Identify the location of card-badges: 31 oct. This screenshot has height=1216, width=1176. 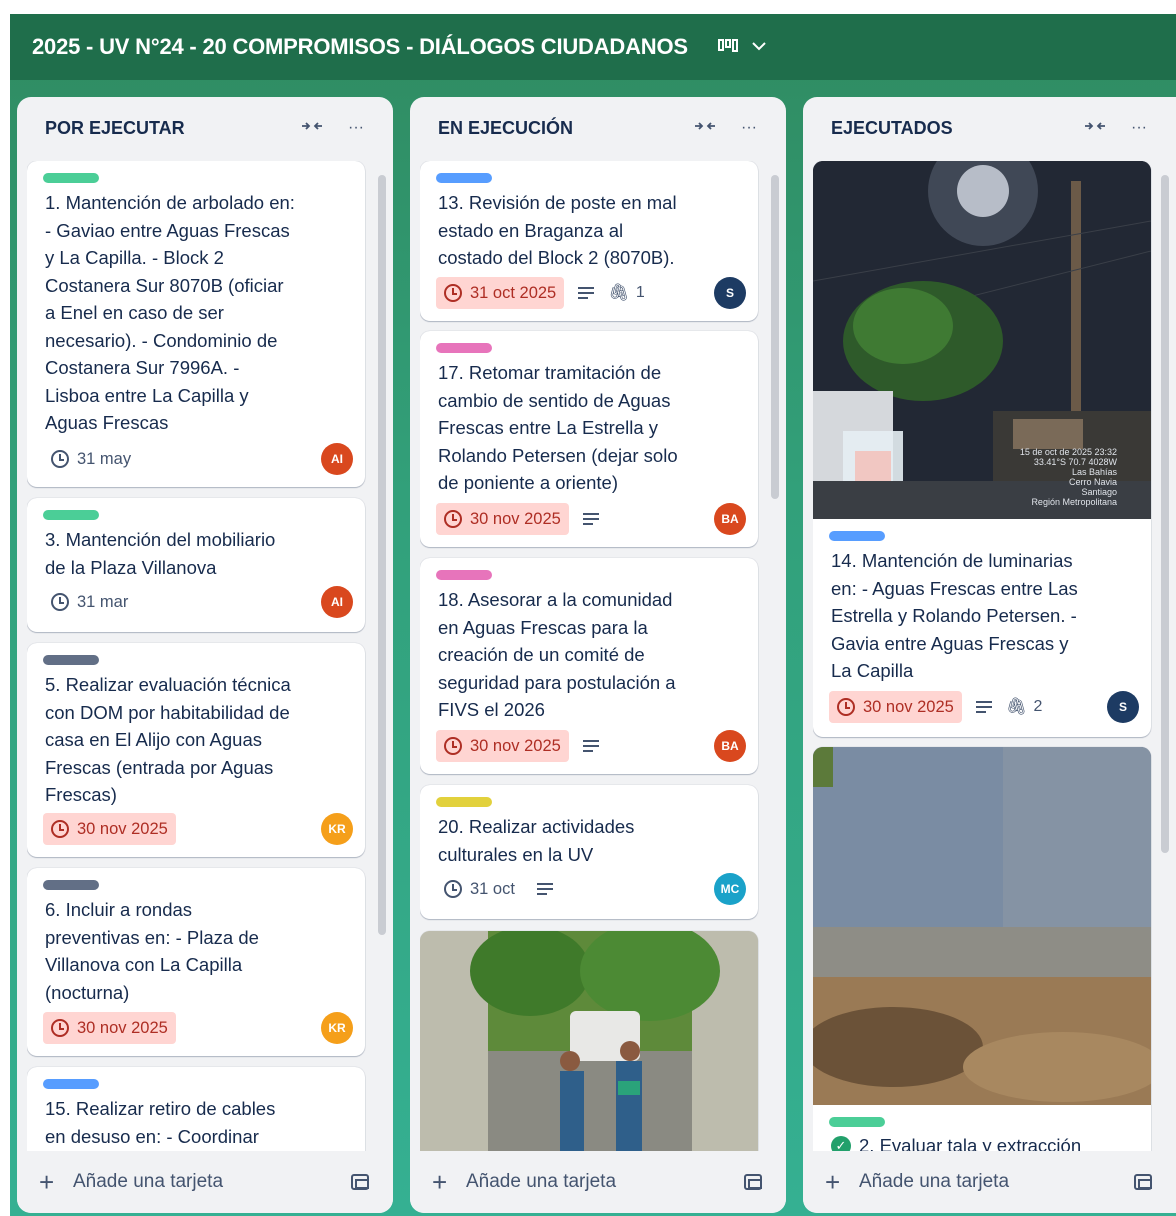
(494, 889).